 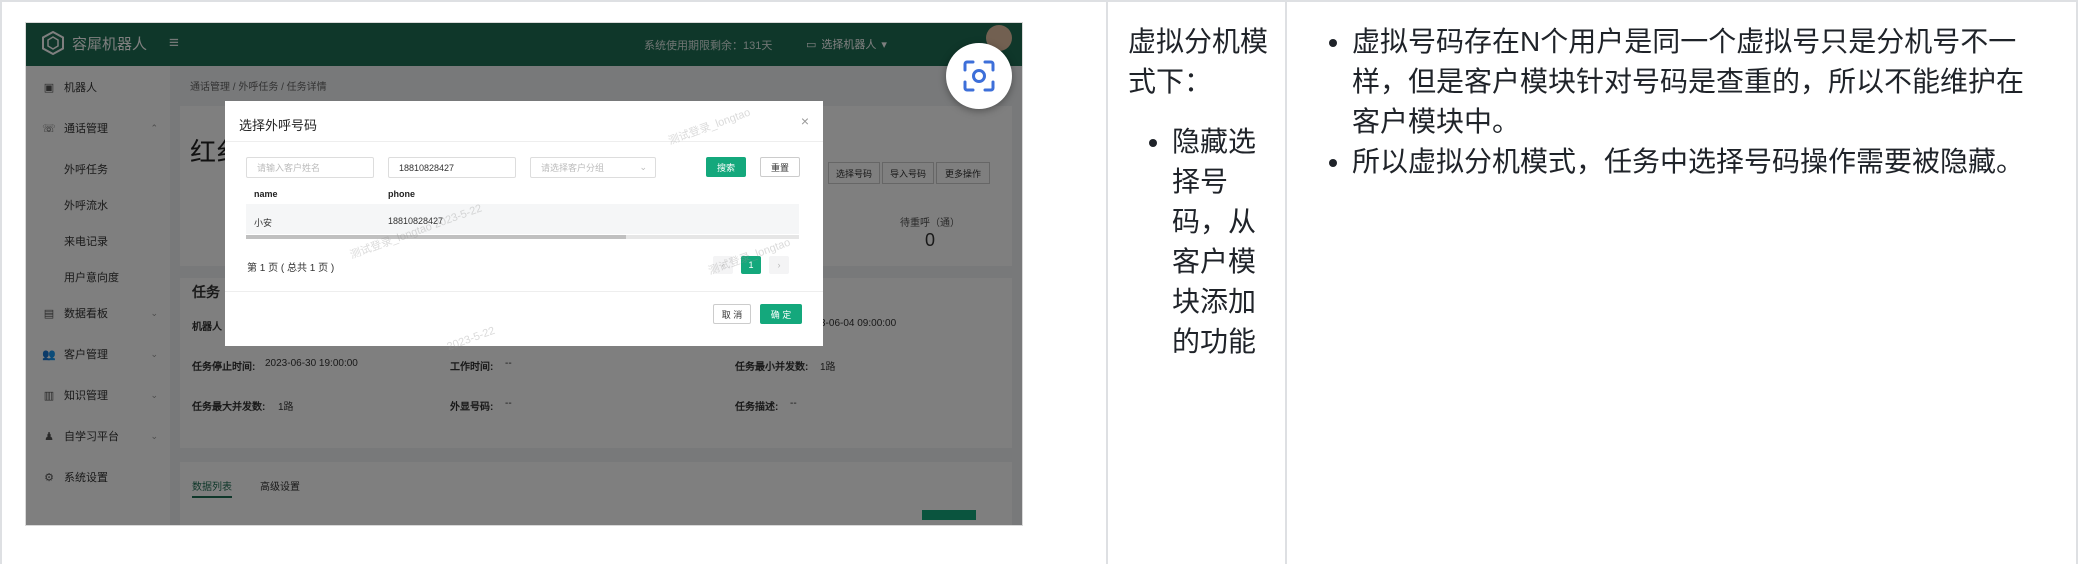 I want to click on chevron-down-icon: ⌄, so click(x=643, y=167).